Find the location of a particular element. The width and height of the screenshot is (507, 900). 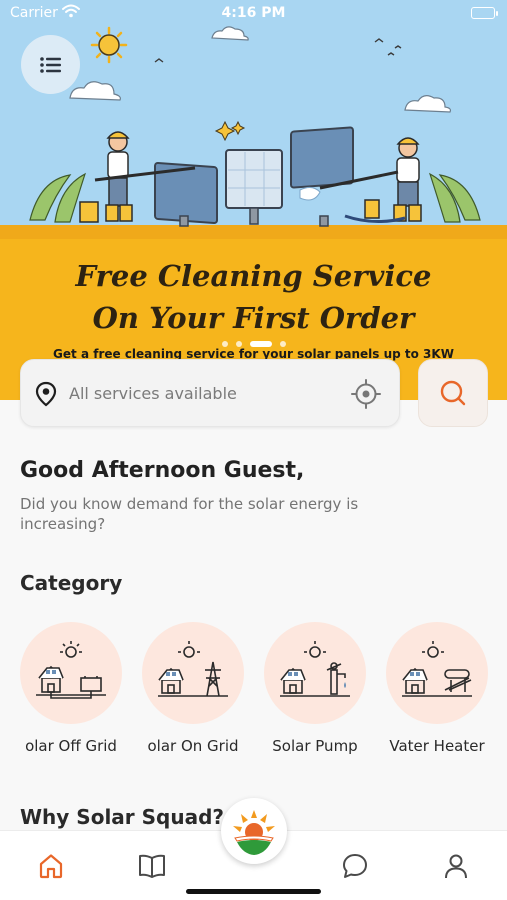

book-icon is located at coordinates (152, 866).